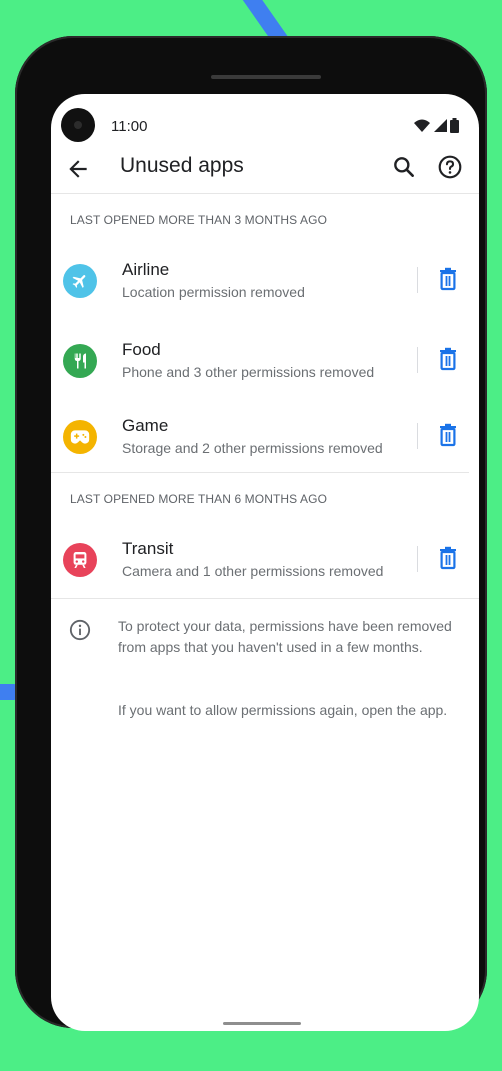 The width and height of the screenshot is (502, 1071). What do you see at coordinates (265, 170) in the screenshot?
I see `app-bar: Unused apps` at bounding box center [265, 170].